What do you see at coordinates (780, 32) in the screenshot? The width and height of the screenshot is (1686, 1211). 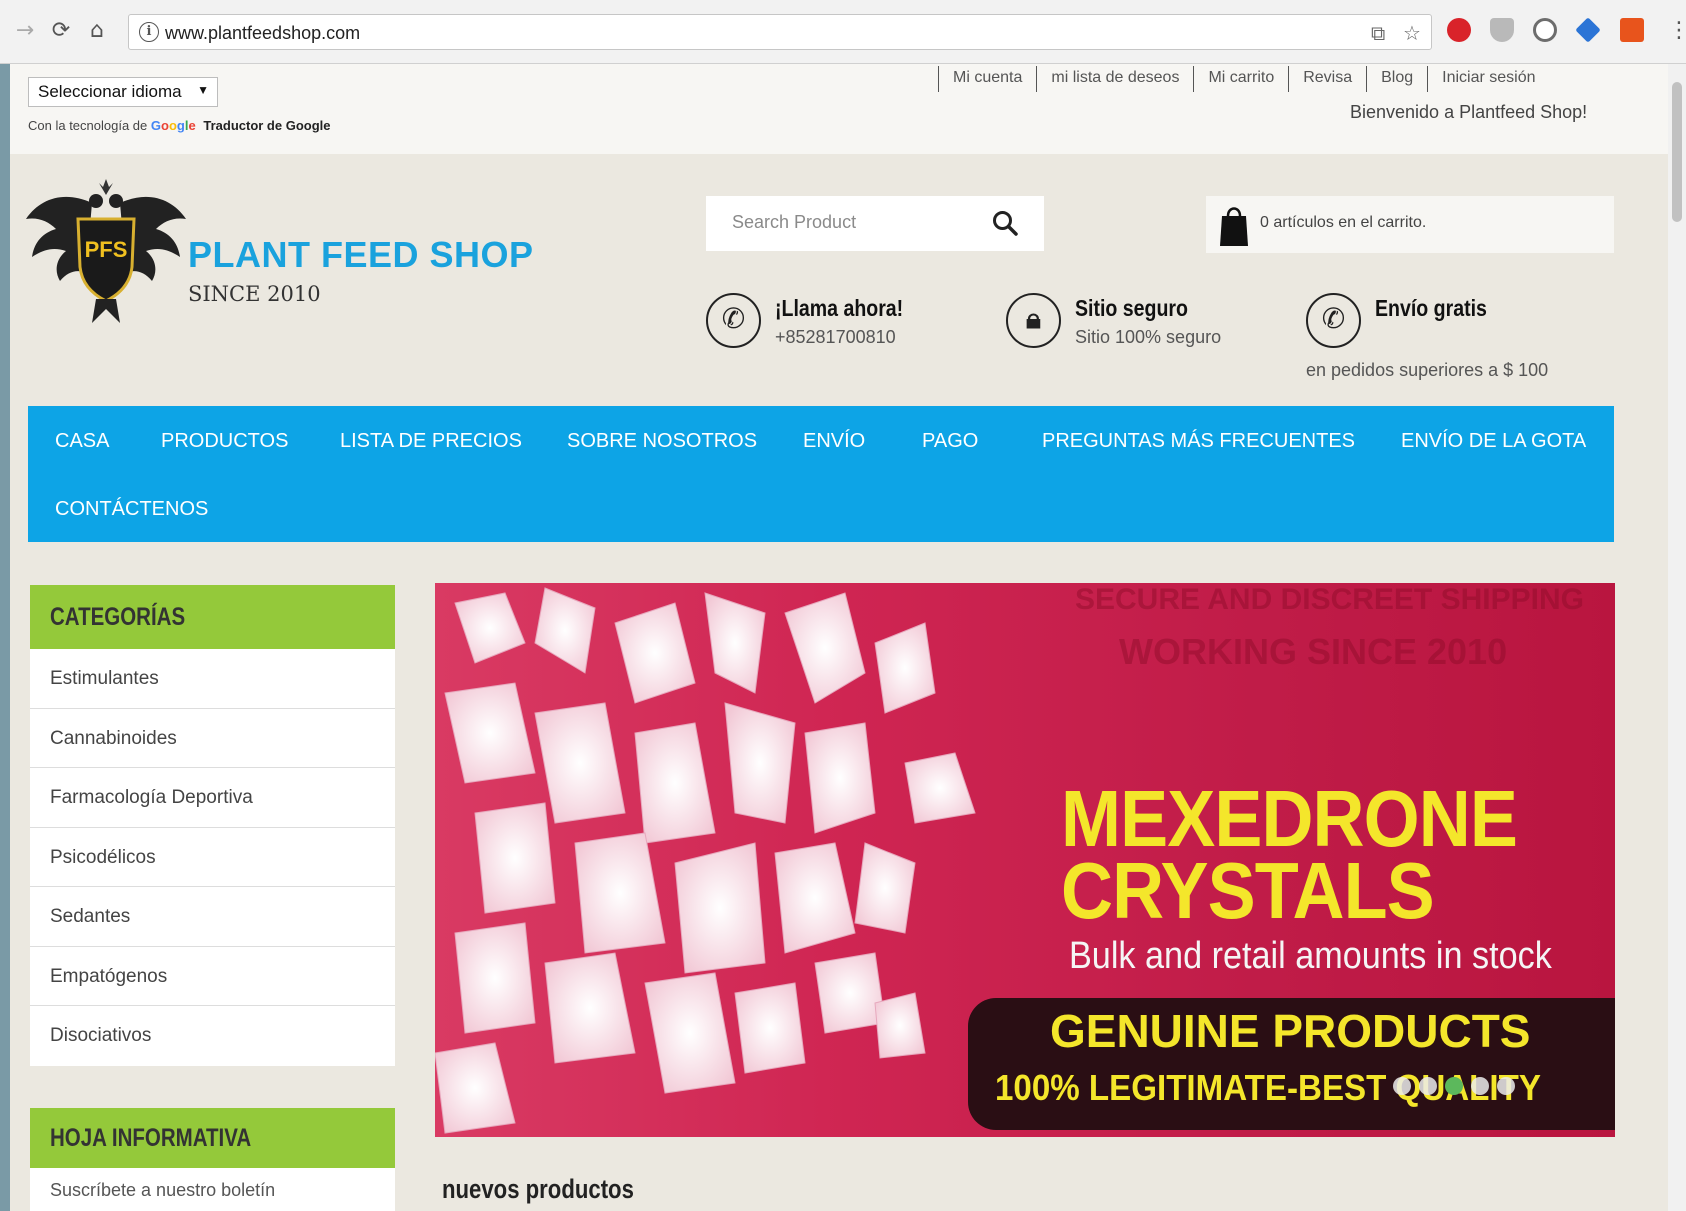 I see `address-bar: i www.plantfeedshop.com ⧉ ☆` at bounding box center [780, 32].